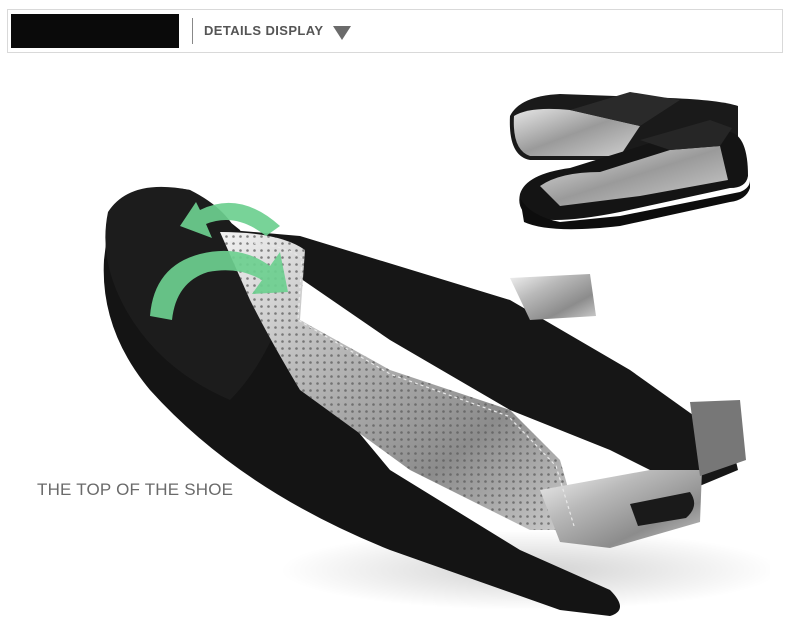  Describe the element at coordinates (135, 489) in the screenshot. I see `shoe-top-caption: THE TOP OF THE SHOE` at that location.